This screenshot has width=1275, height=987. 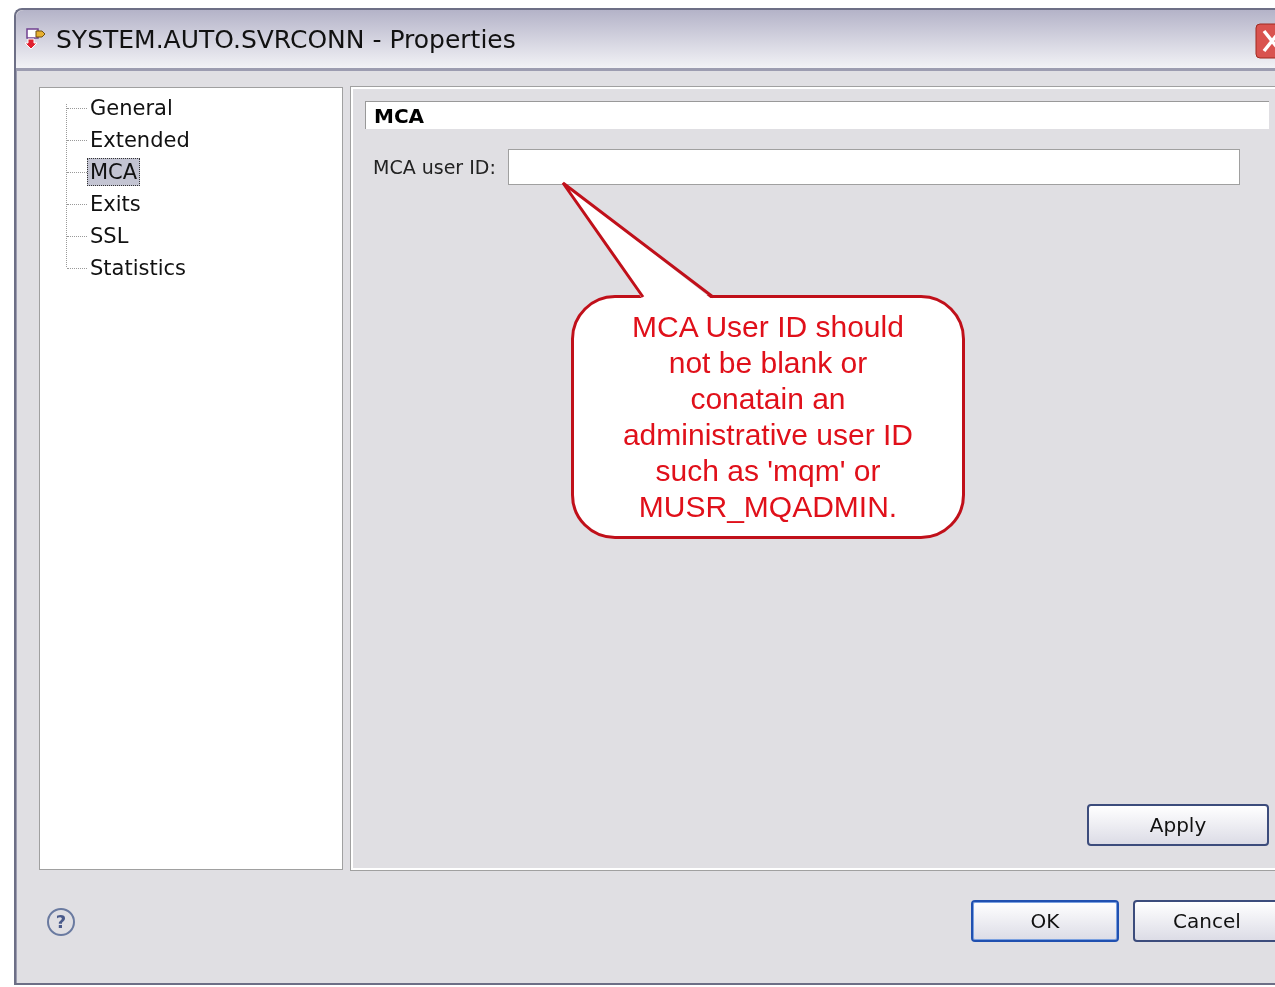 What do you see at coordinates (109, 236) in the screenshot?
I see `tree-item: SSL` at bounding box center [109, 236].